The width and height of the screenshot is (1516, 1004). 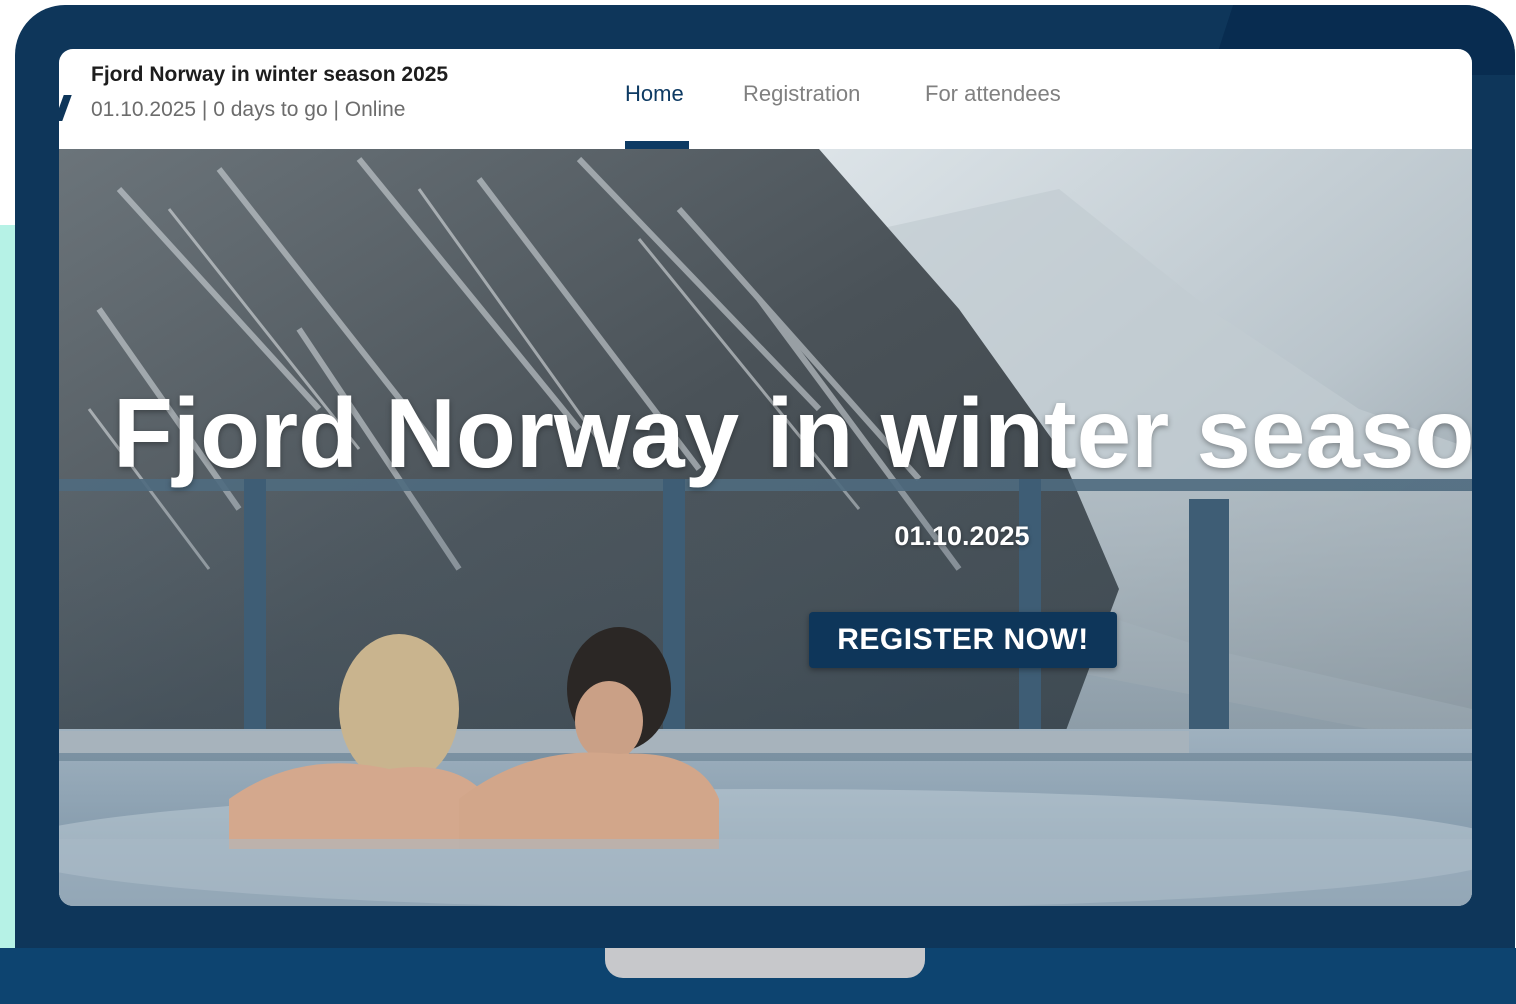 I want to click on logo-icon, so click(x=65, y=108).